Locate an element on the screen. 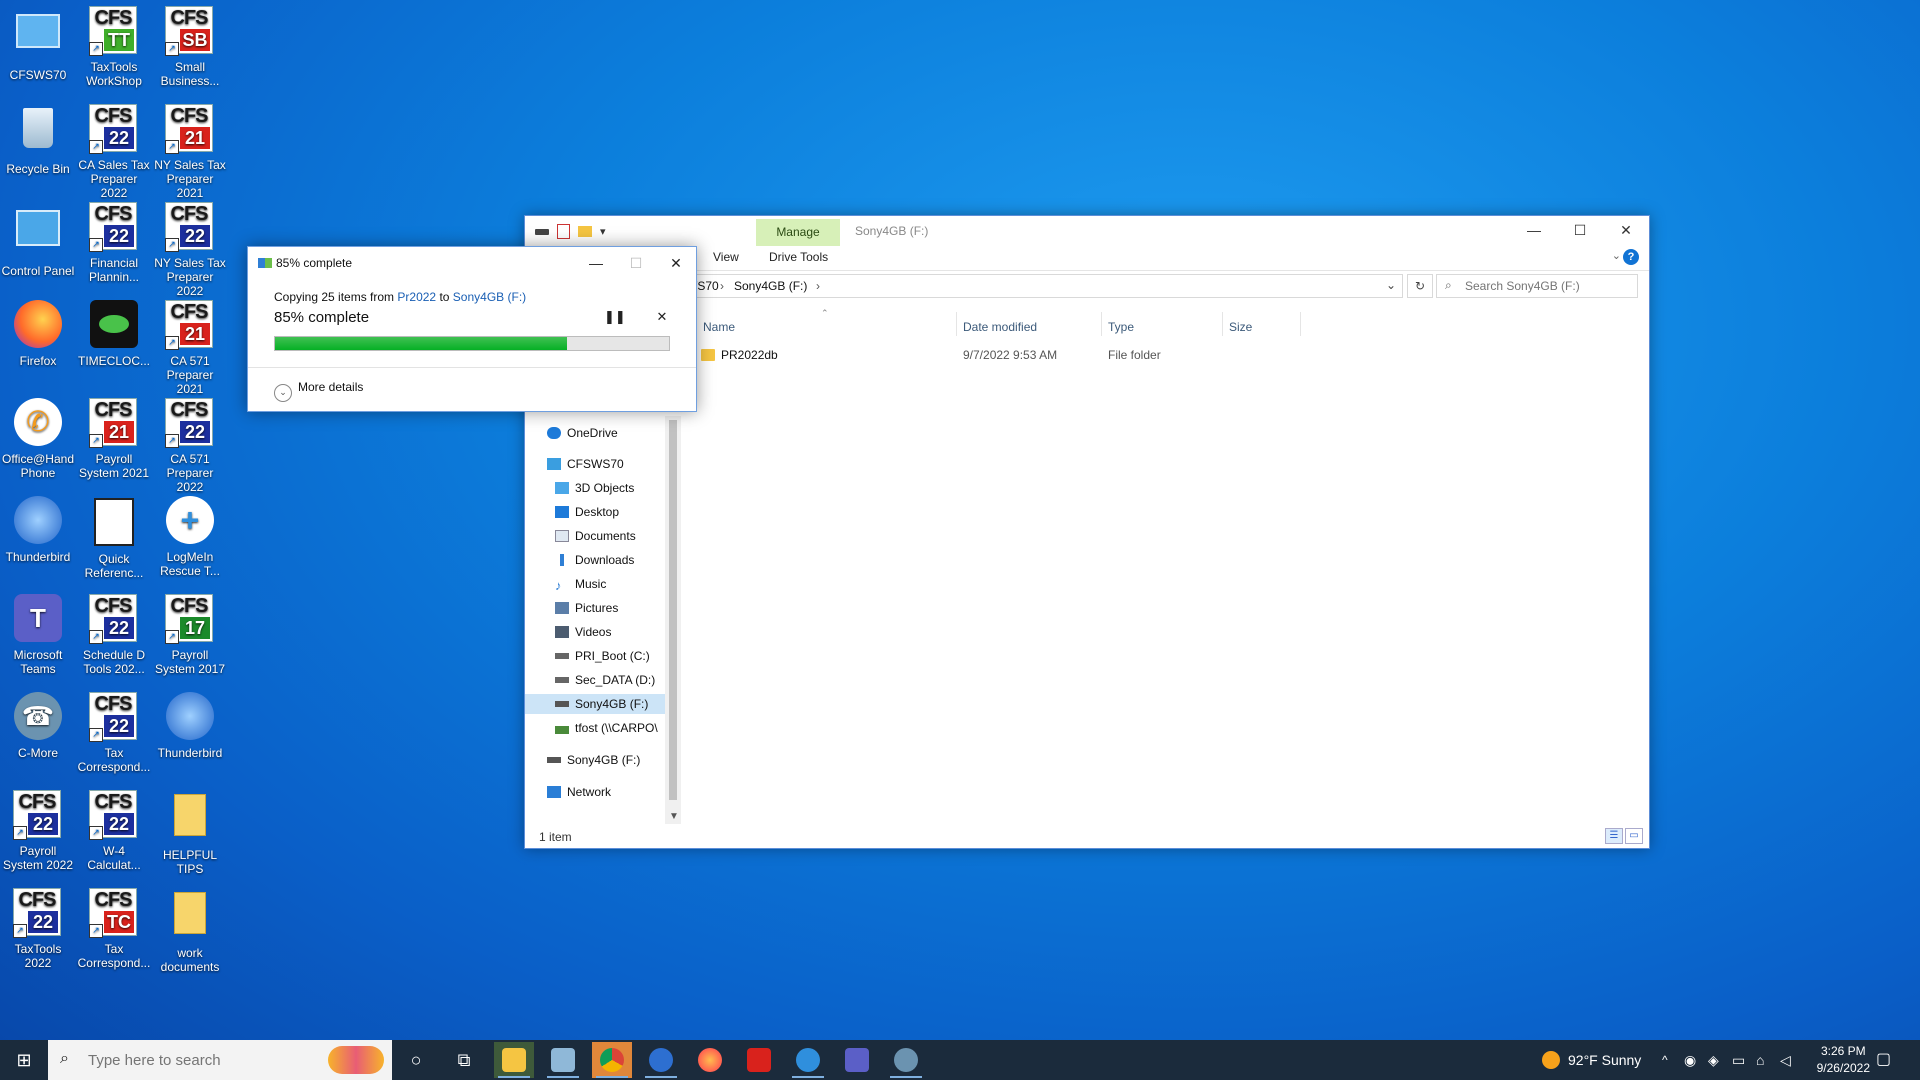  desktop-icon-payroll-system-2017: CFS 17 ↗ Payroll System 2017 is located at coordinates (190, 635).